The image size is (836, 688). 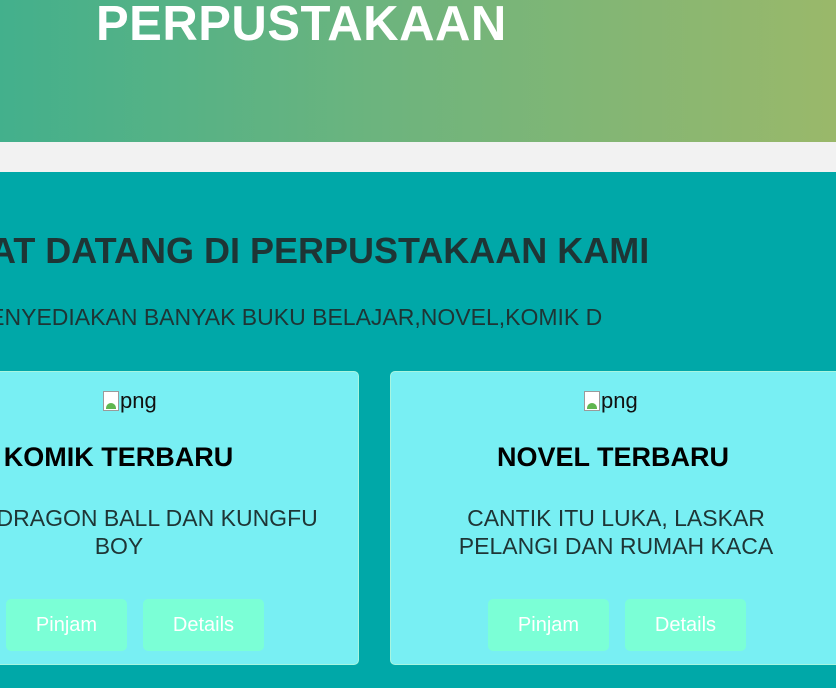 What do you see at coordinates (301, 25) in the screenshot?
I see `site-title: PERPUSTAKAAN` at bounding box center [301, 25].